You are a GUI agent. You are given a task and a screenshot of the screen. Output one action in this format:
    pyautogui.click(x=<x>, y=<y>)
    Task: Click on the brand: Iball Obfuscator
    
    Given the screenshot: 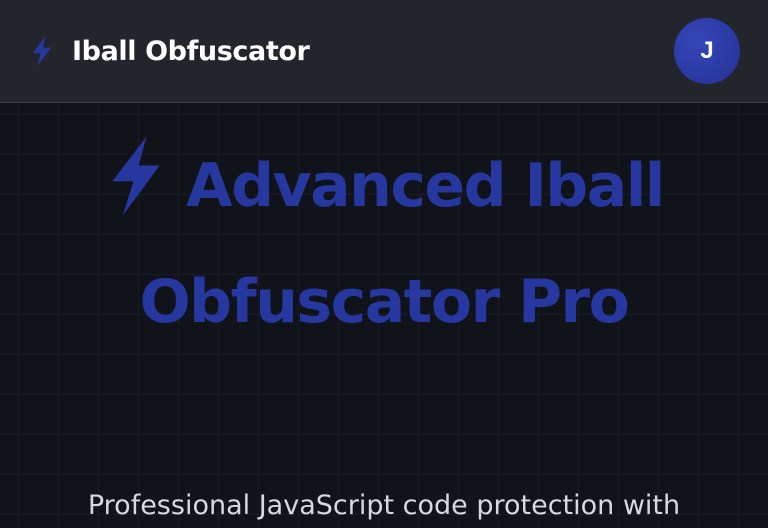 What is the action you would take?
    pyautogui.click(x=169, y=51)
    